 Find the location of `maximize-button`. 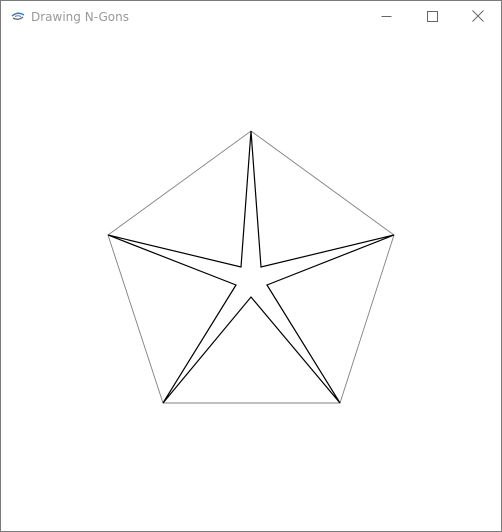

maximize-button is located at coordinates (432, 16).